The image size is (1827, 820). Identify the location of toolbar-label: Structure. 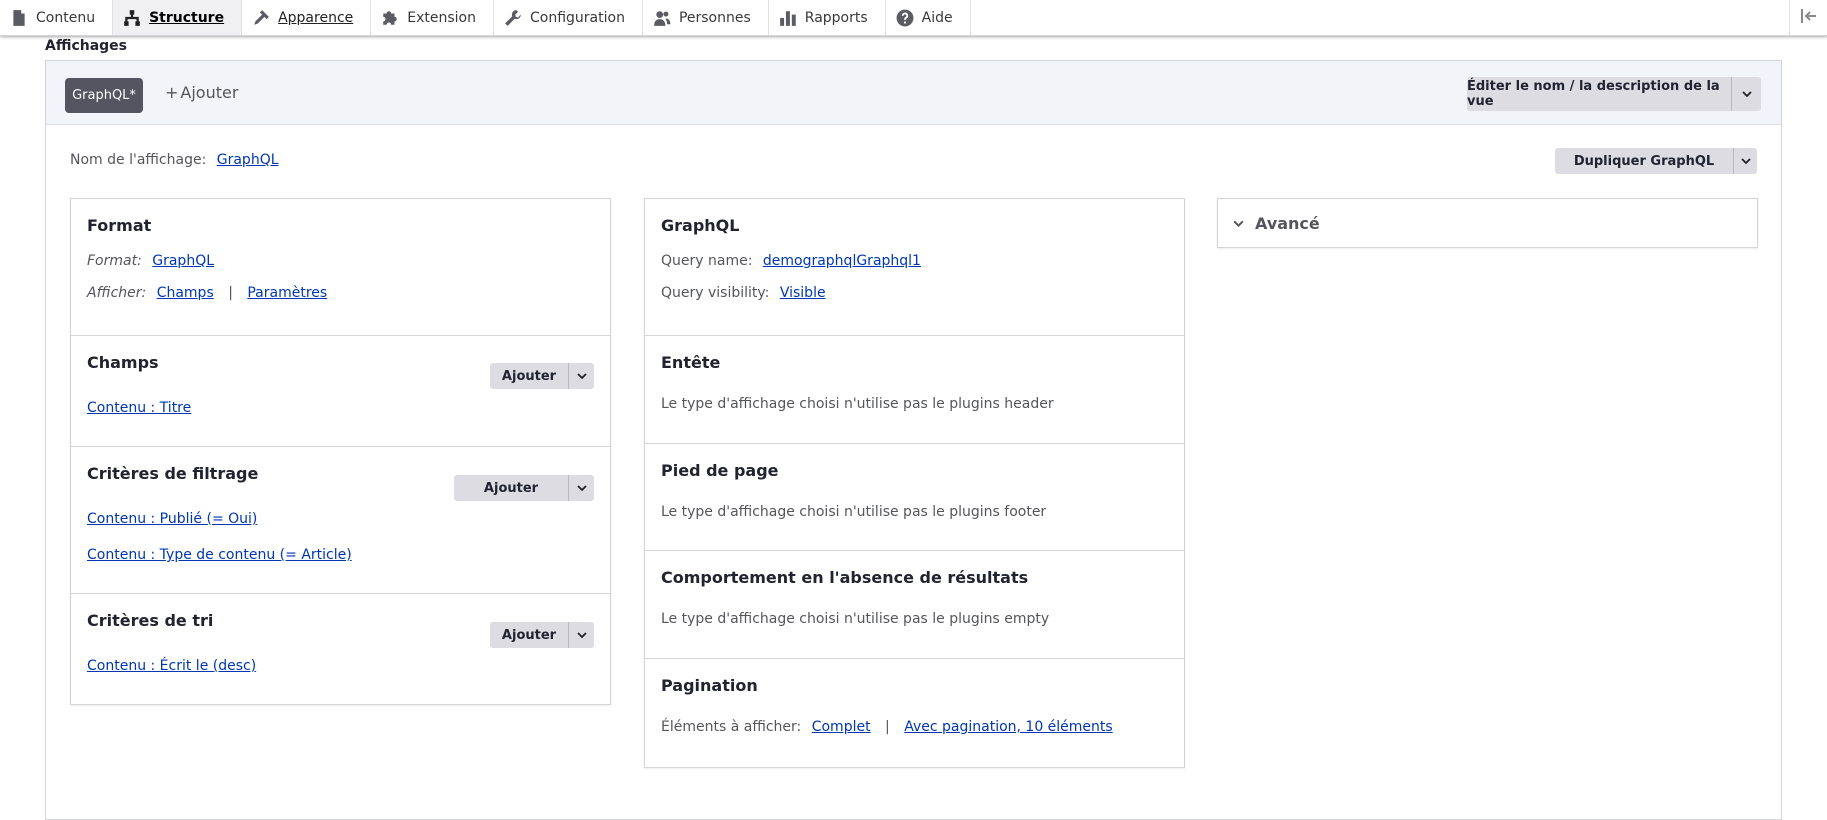
(187, 17).